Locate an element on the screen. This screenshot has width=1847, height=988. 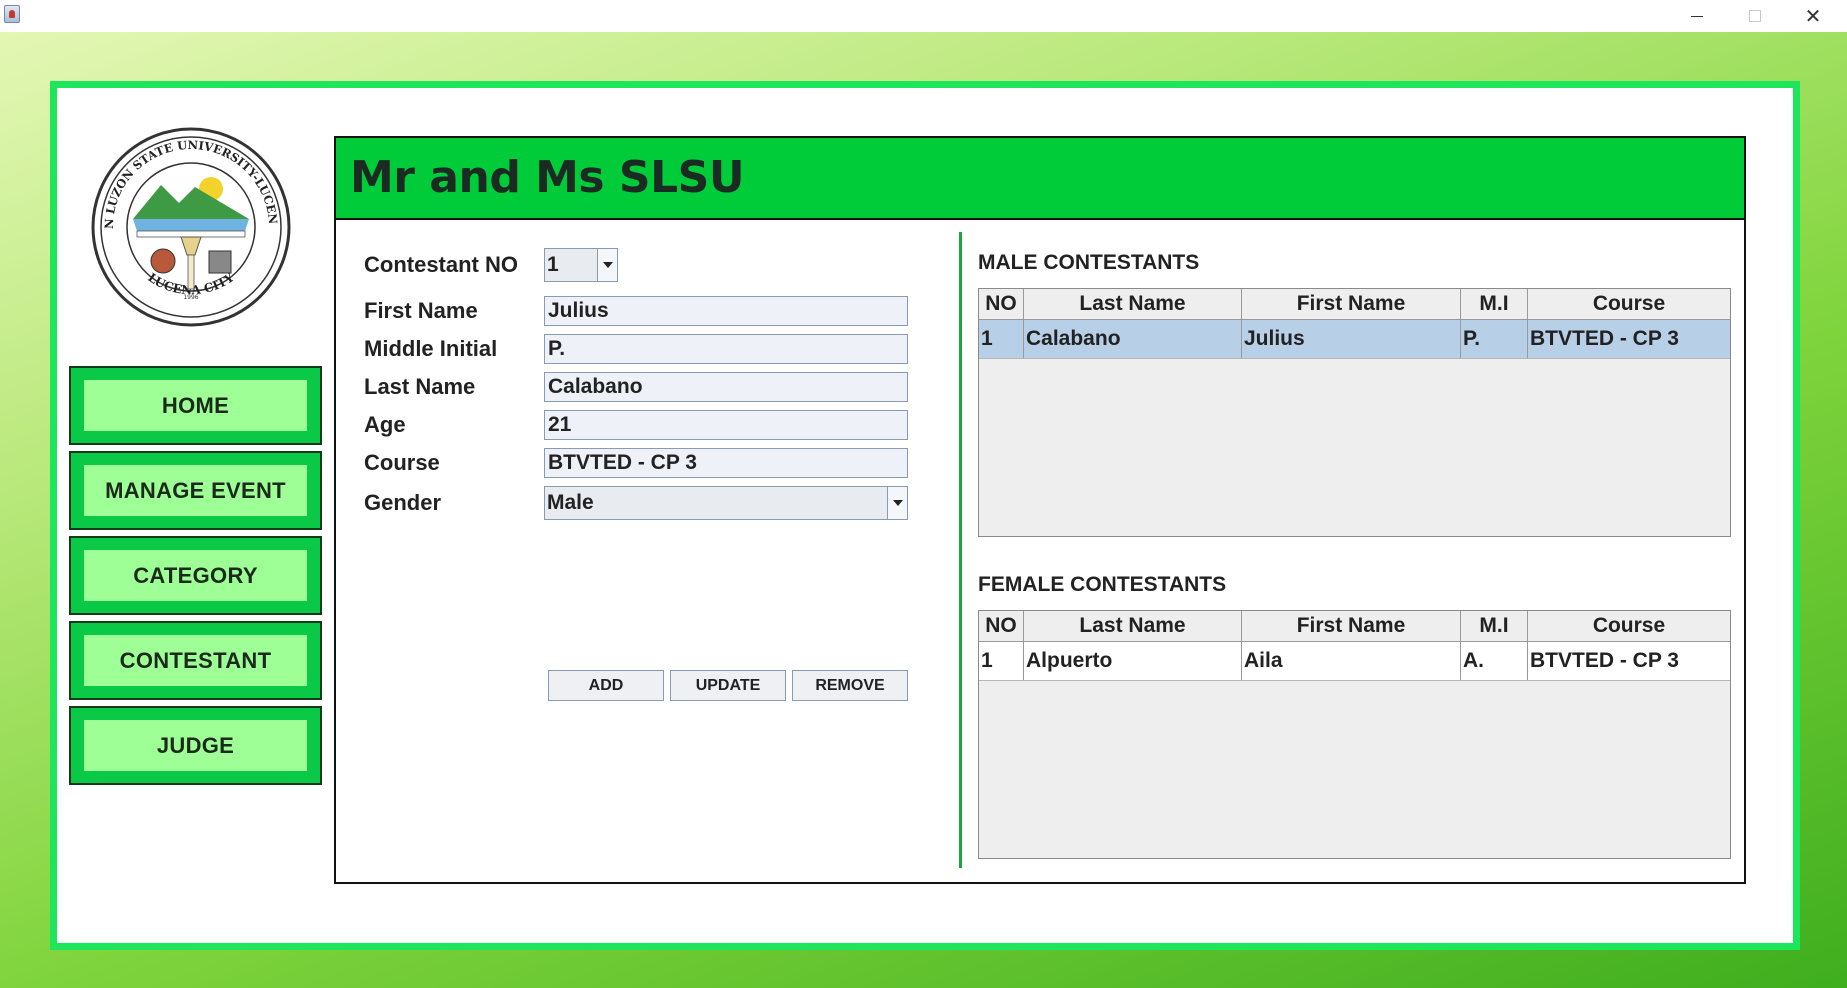
last-name-label: Last Name is located at coordinates (420, 386).